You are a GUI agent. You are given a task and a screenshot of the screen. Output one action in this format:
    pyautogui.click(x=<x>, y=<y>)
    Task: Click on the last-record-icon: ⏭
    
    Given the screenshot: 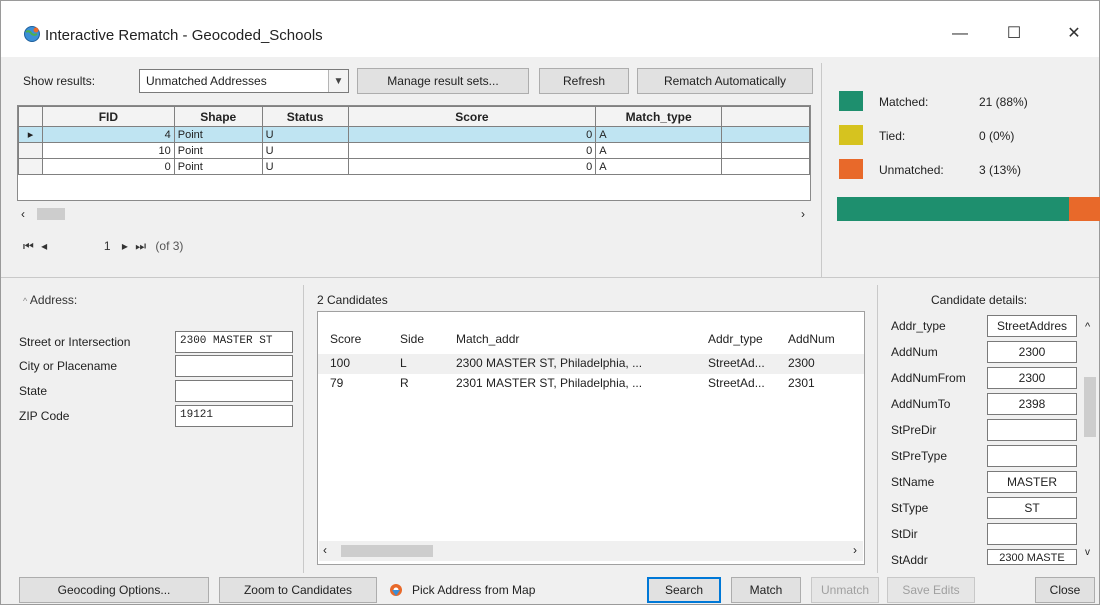 What is the action you would take?
    pyautogui.click(x=140, y=246)
    